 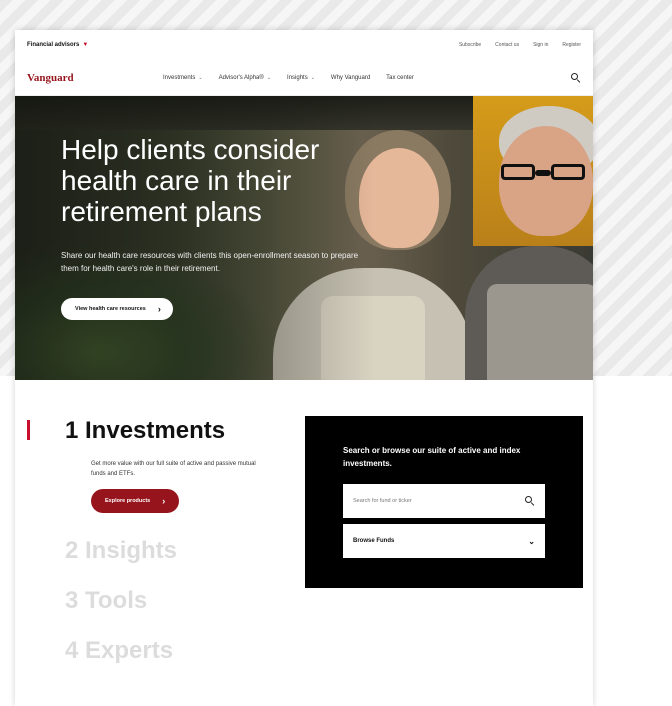 What do you see at coordinates (520, 45) in the screenshot?
I see `utility-links: Subscribe Contact us Sign in Register` at bounding box center [520, 45].